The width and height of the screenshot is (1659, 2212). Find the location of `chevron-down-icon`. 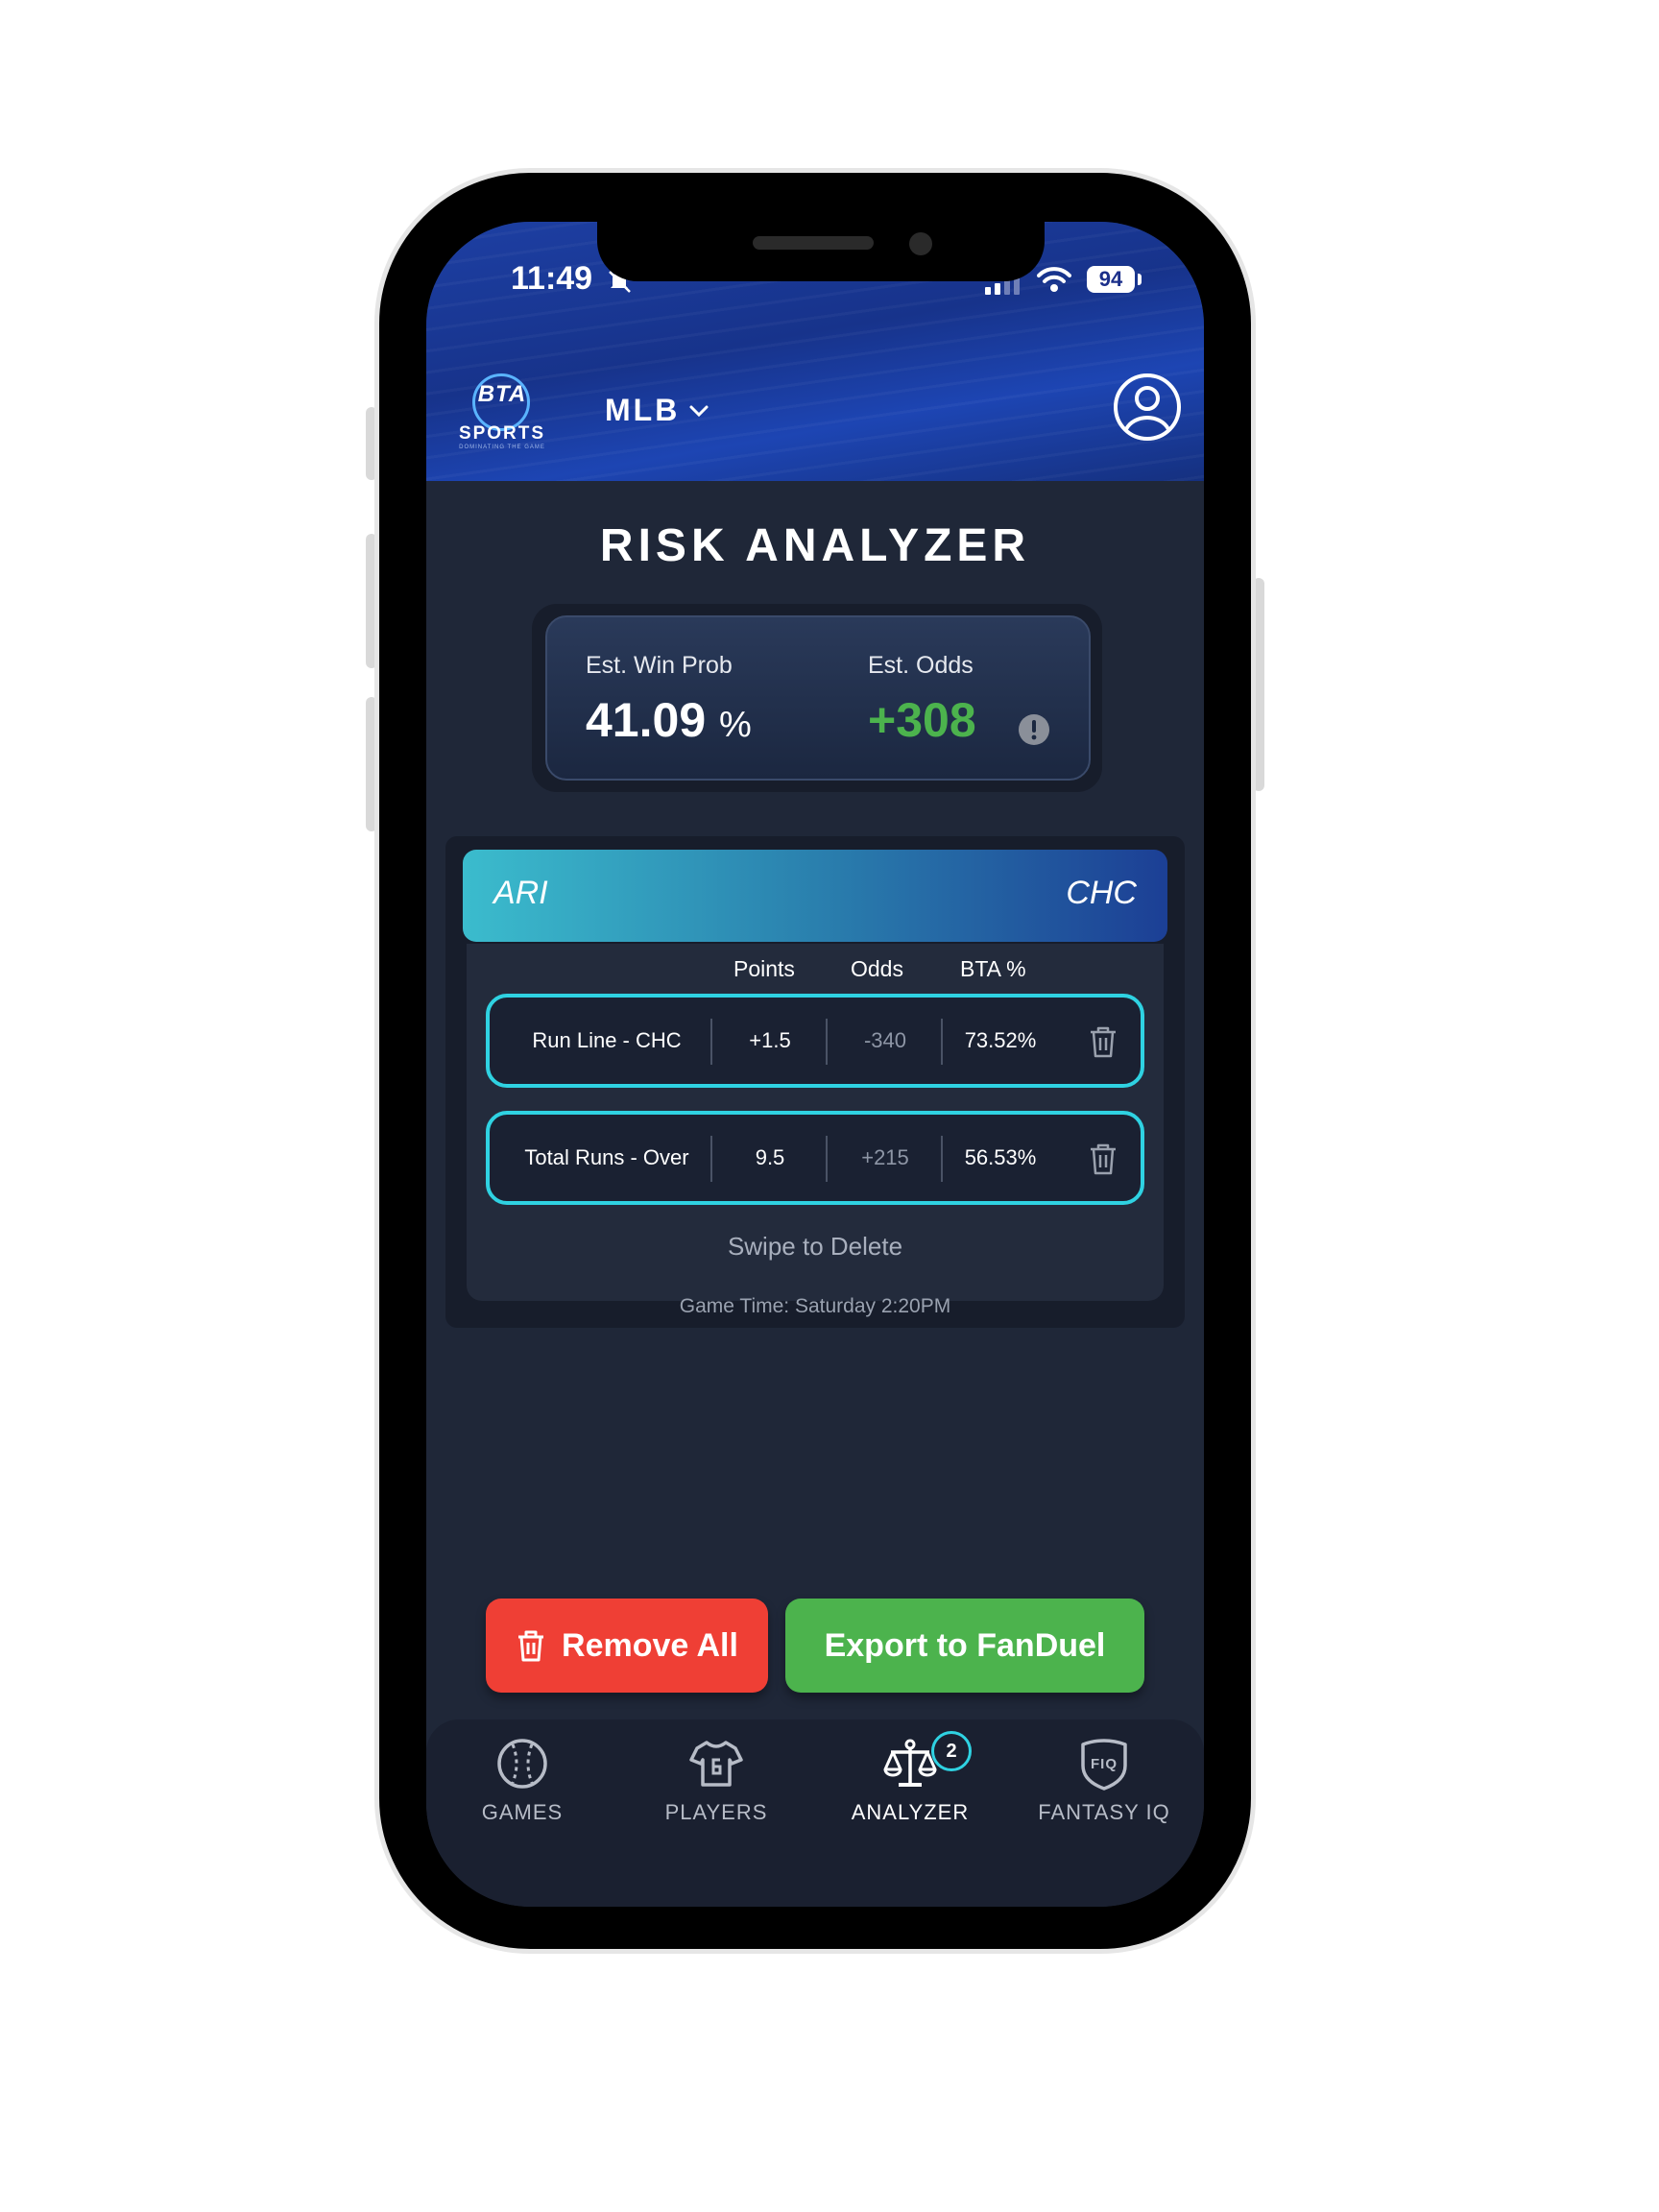

chevron-down-icon is located at coordinates (699, 411).